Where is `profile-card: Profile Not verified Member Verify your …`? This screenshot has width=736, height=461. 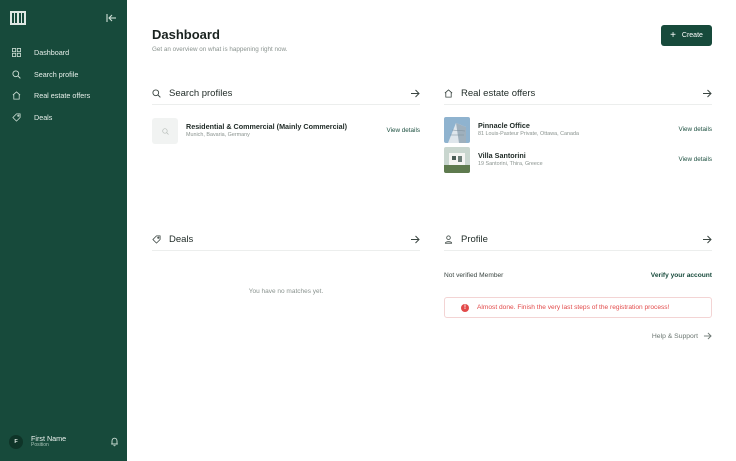 profile-card: Profile Not verified Member Verify your … is located at coordinates (578, 289).